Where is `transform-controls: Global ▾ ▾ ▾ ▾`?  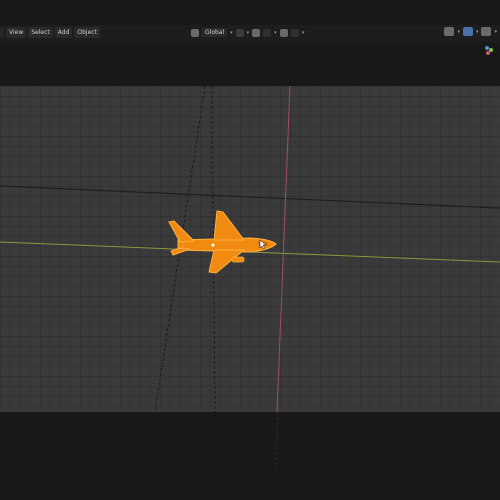 transform-controls: Global ▾ ▾ ▾ ▾ is located at coordinates (247, 32).